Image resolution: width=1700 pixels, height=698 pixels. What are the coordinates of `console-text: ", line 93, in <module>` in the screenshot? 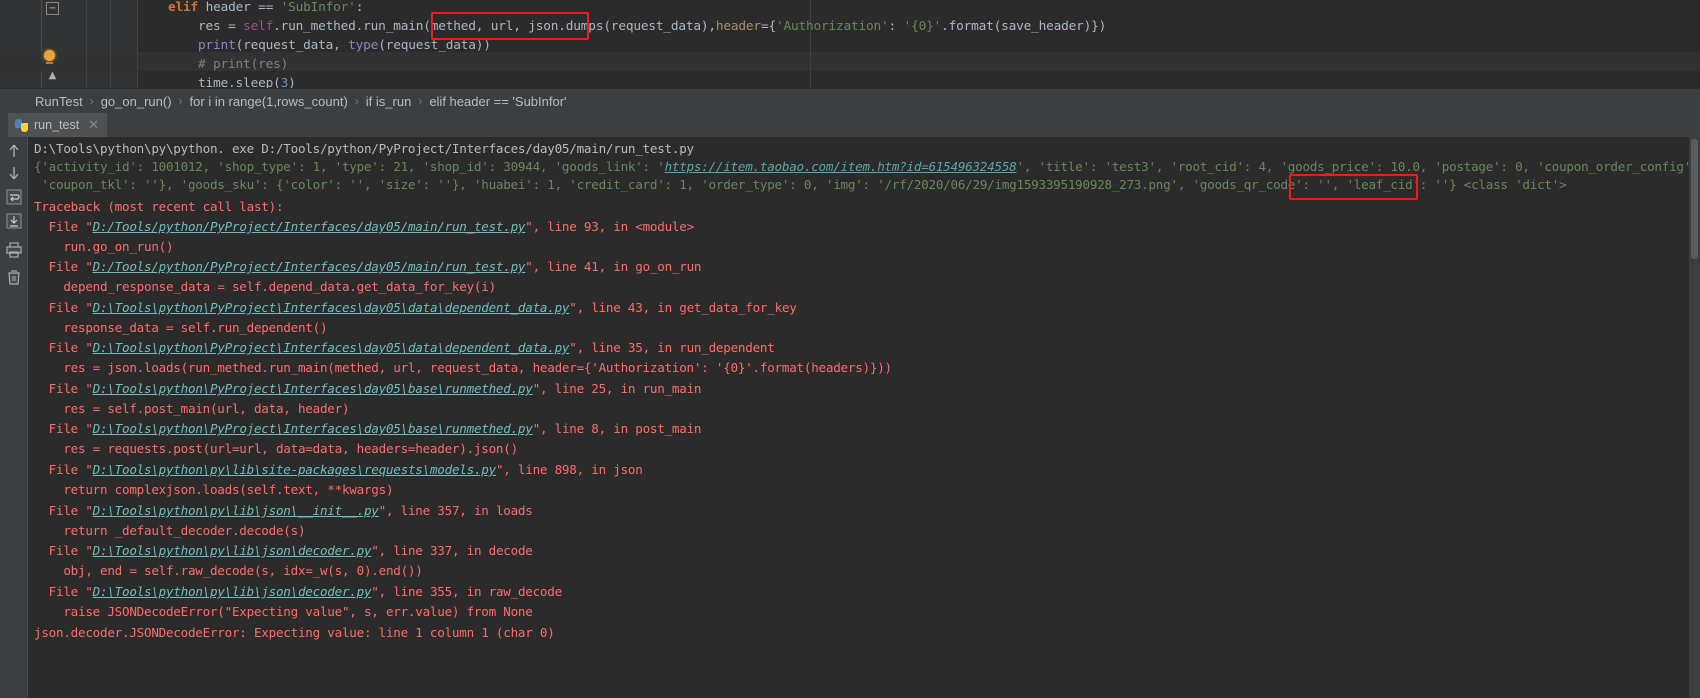 It's located at (609, 226).